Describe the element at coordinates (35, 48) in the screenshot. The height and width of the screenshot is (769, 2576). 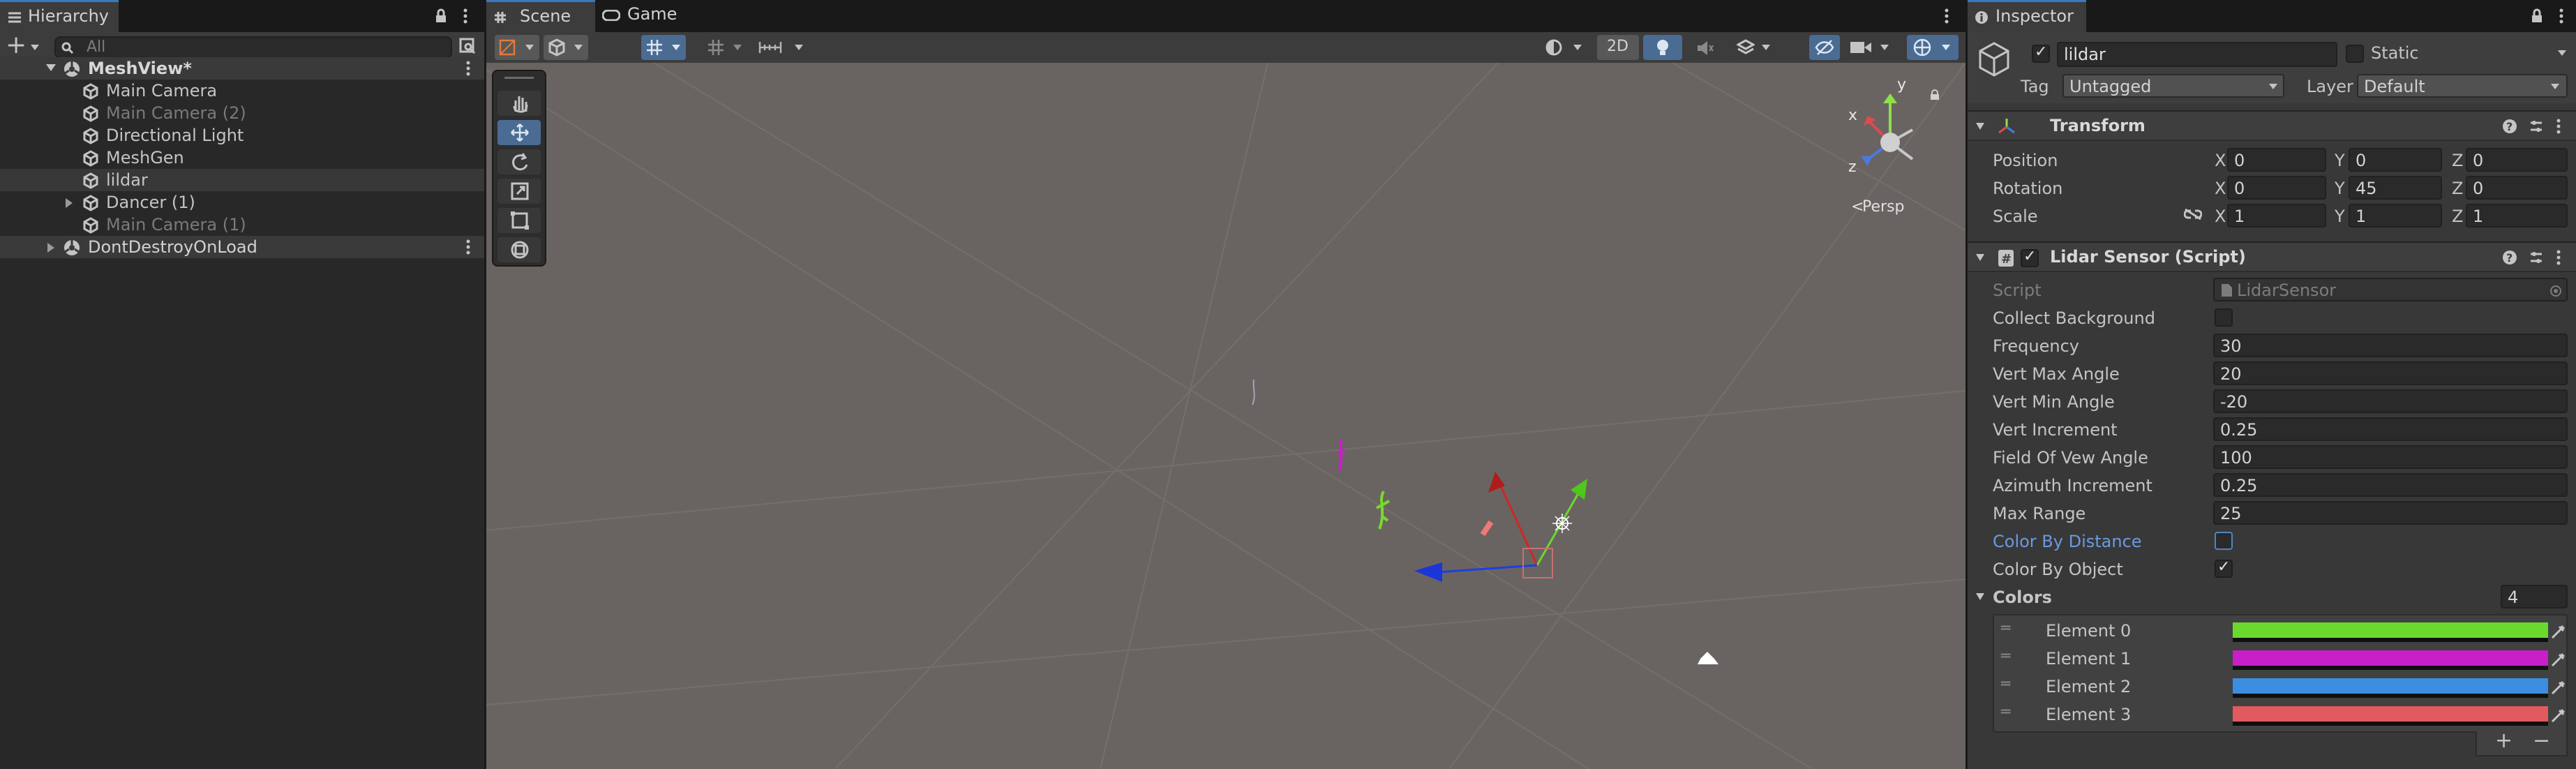
I see `chevron-down-icon` at that location.